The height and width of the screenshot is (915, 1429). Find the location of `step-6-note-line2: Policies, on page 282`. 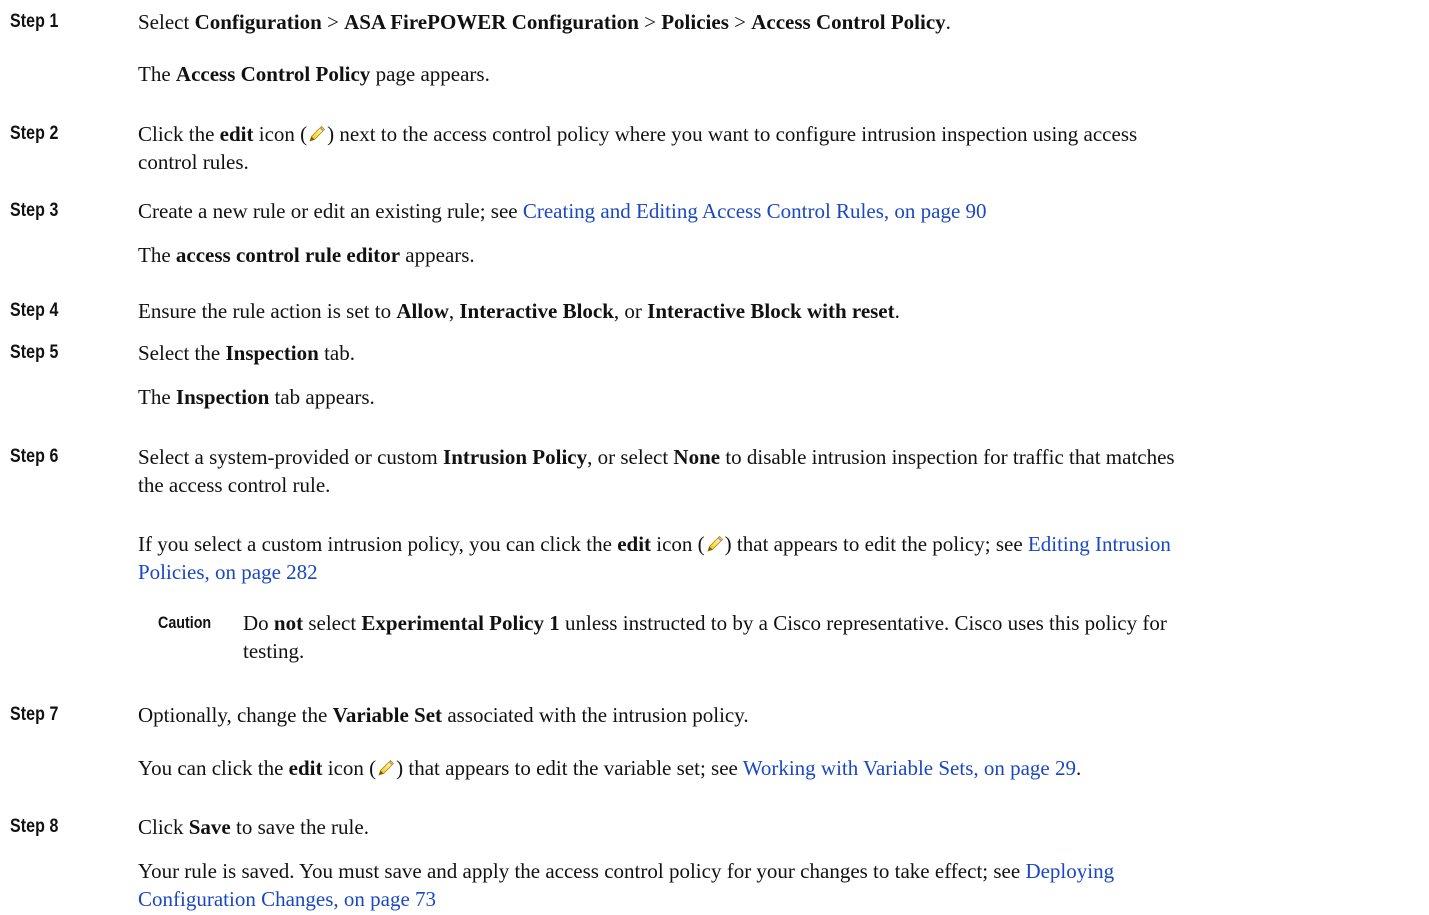

step-6-note-line2: Policies, on page 282 is located at coordinates (228, 572).